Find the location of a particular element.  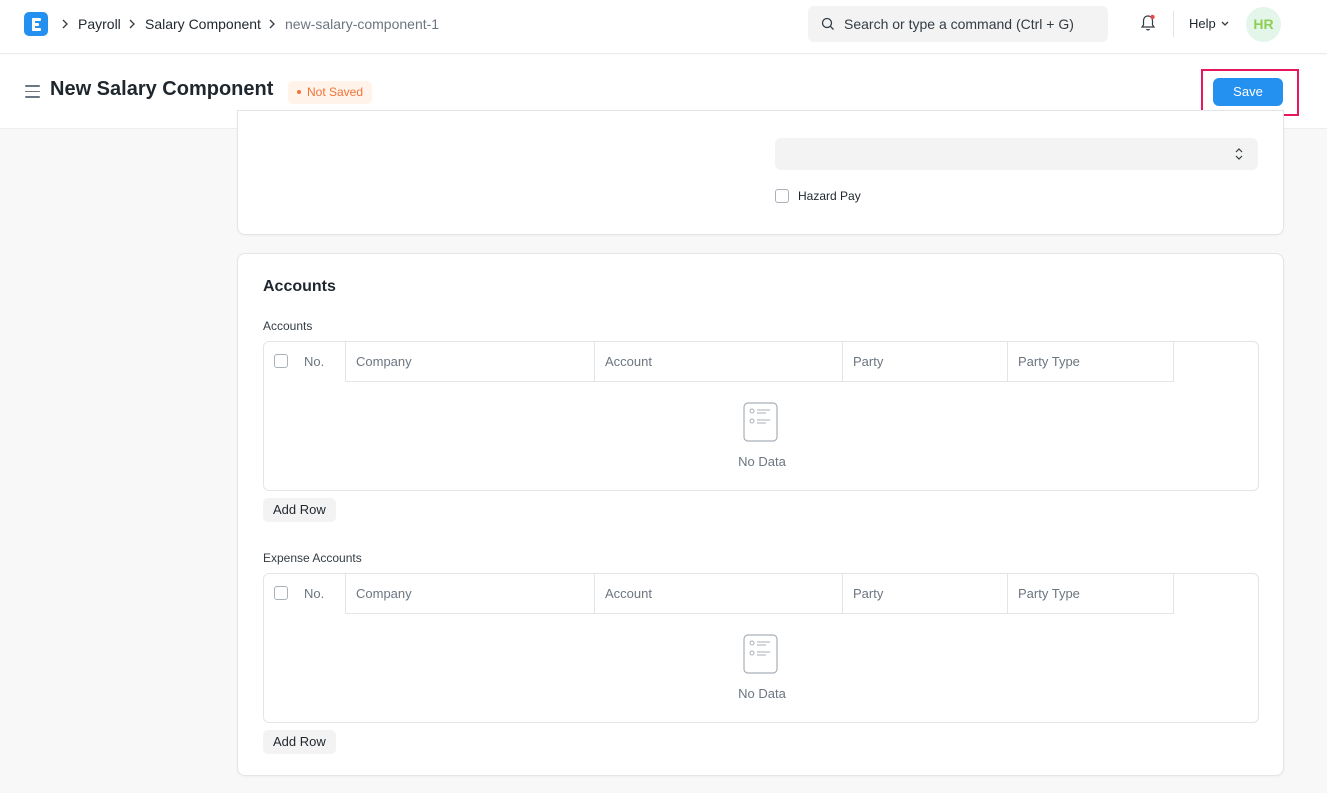

chevron-down-icon is located at coordinates (1225, 24).